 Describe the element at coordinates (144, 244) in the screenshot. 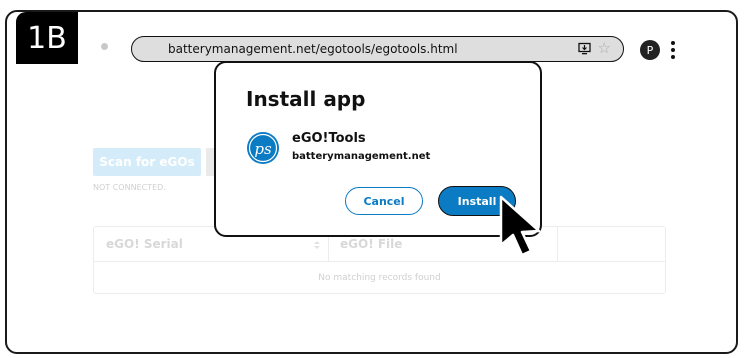

I see `column-header-serial: eGO! Serial` at that location.